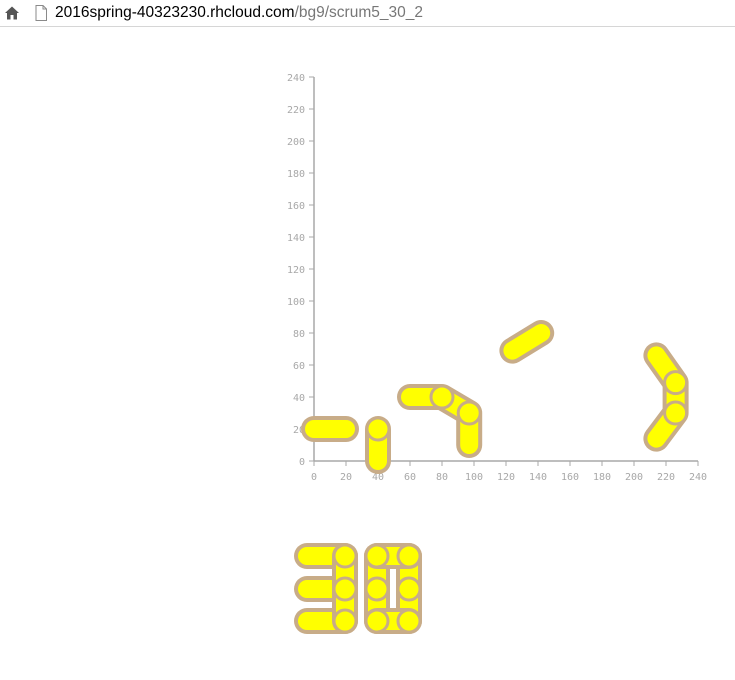 Image resolution: width=735 pixels, height=680 pixels. I want to click on x-tick-label: 200, so click(634, 477).